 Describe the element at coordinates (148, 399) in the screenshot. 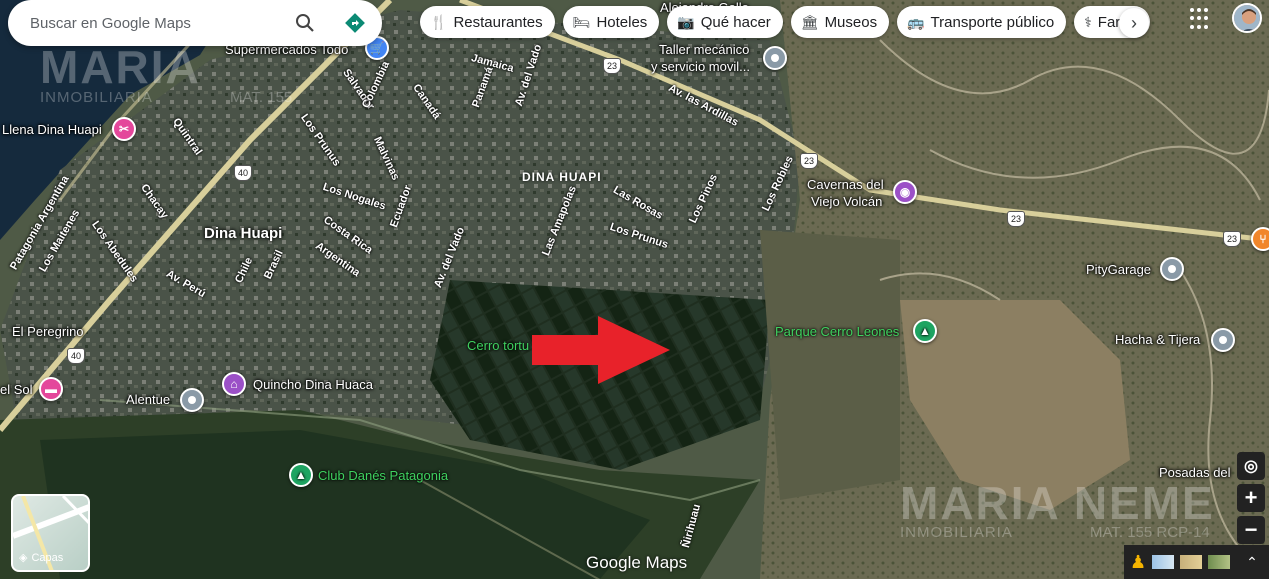

I see `poi-label: Alentue` at that location.